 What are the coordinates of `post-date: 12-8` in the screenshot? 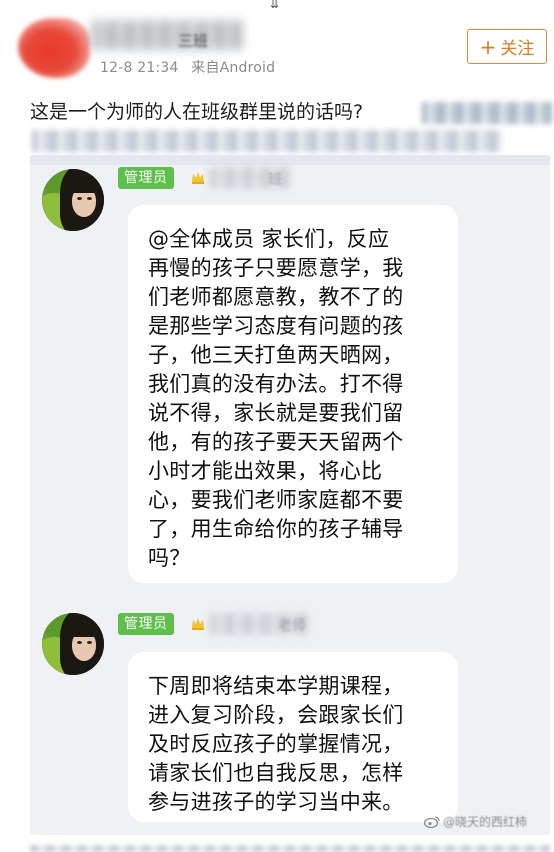 It's located at (116, 68).